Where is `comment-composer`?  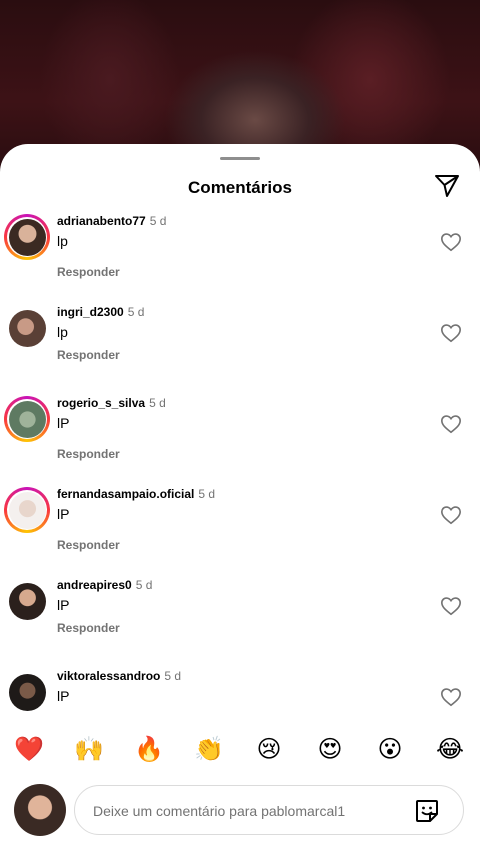 comment-composer is located at coordinates (240, 810).